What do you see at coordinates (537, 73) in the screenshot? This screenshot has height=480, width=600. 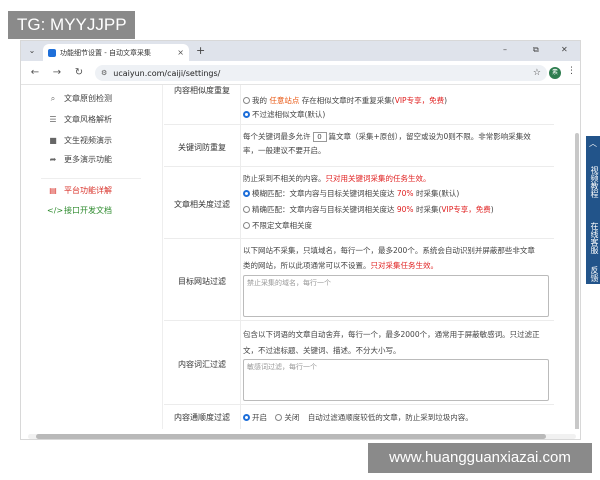 I see `bookmark-star-icon: ☆` at bounding box center [537, 73].